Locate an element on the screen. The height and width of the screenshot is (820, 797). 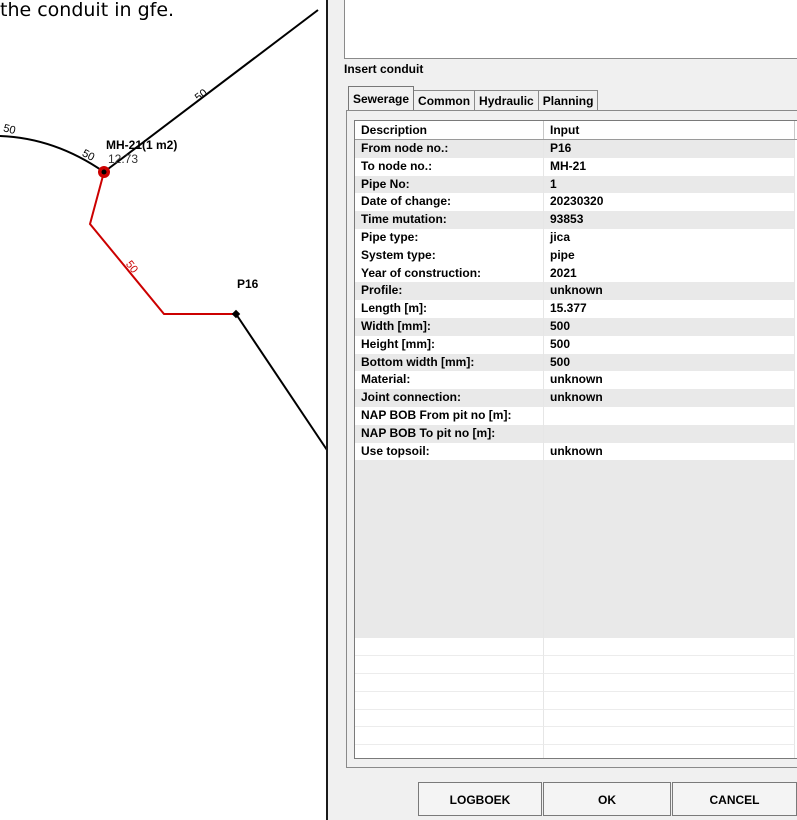
row-description: Use topsoil: is located at coordinates (449, 451).